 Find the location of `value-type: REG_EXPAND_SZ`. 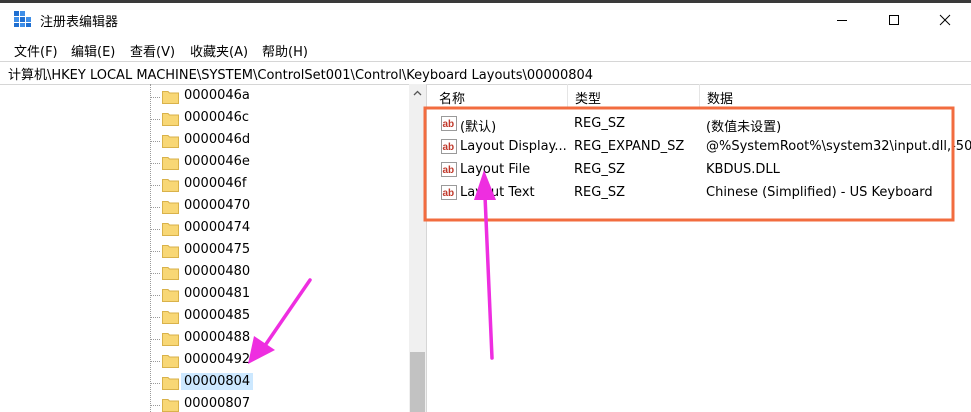

value-type: REG_EXPAND_SZ is located at coordinates (629, 146).